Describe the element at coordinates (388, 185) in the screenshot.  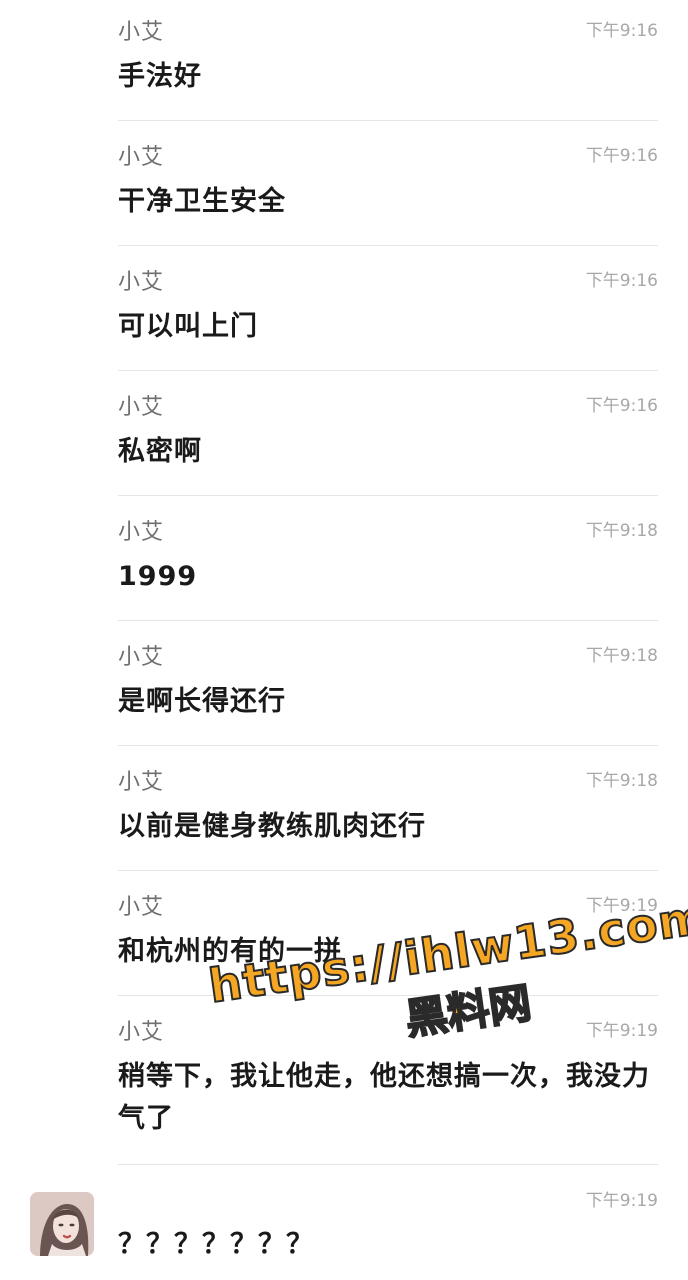
I see `message-item: 小艾 下午9:16 干净卫生安全` at that location.